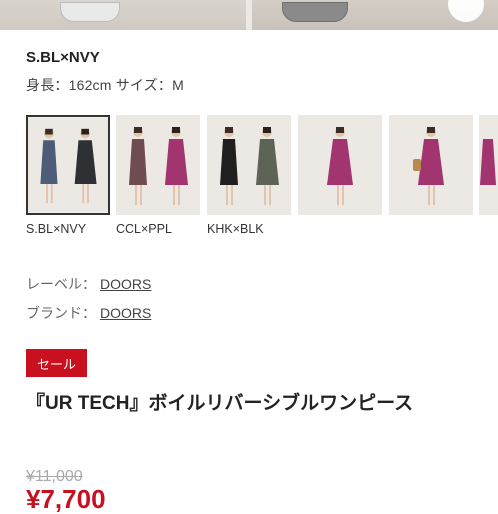 The image size is (498, 514). Describe the element at coordinates (66, 499) in the screenshot. I see `sale-price: ¥7,700` at that location.